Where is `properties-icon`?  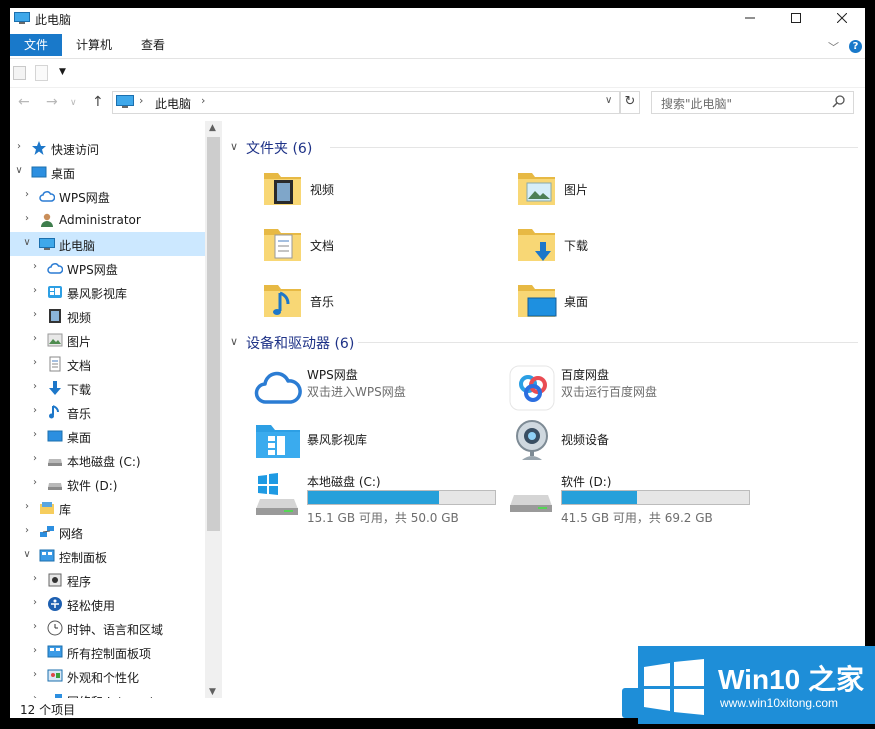
properties-icon is located at coordinates (19, 73).